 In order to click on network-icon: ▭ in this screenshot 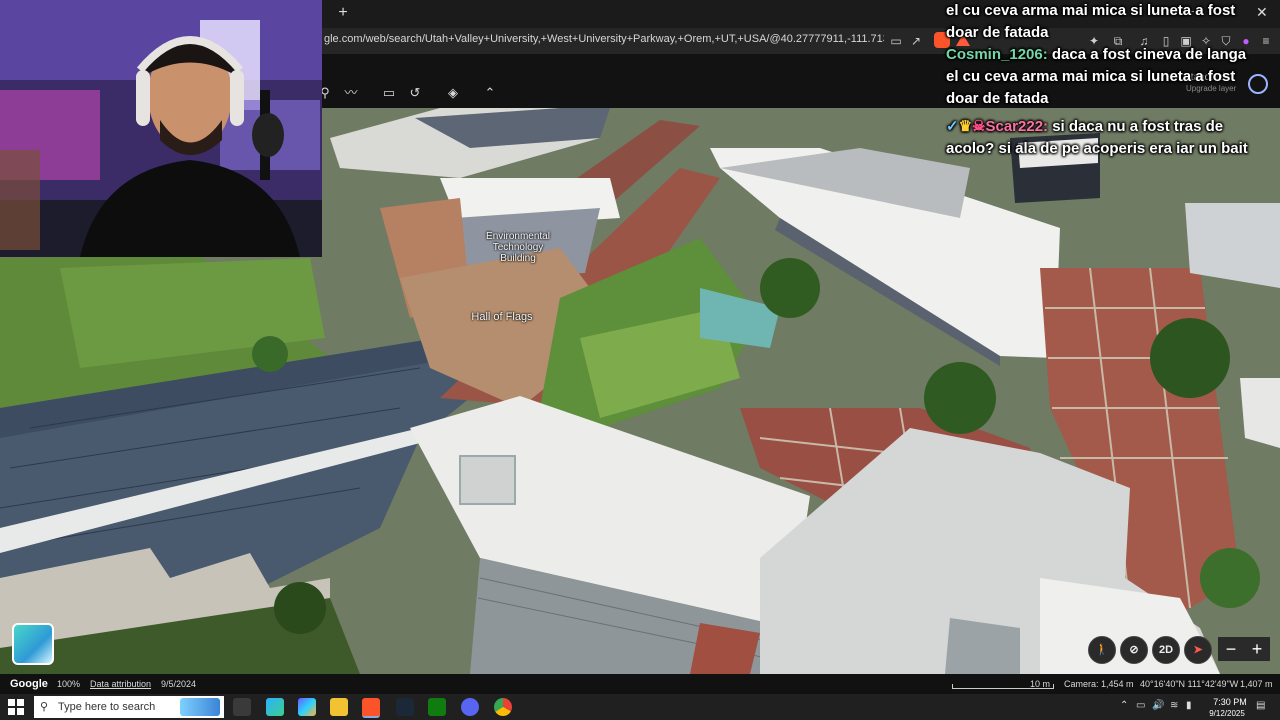, I will do `click(1140, 705)`.